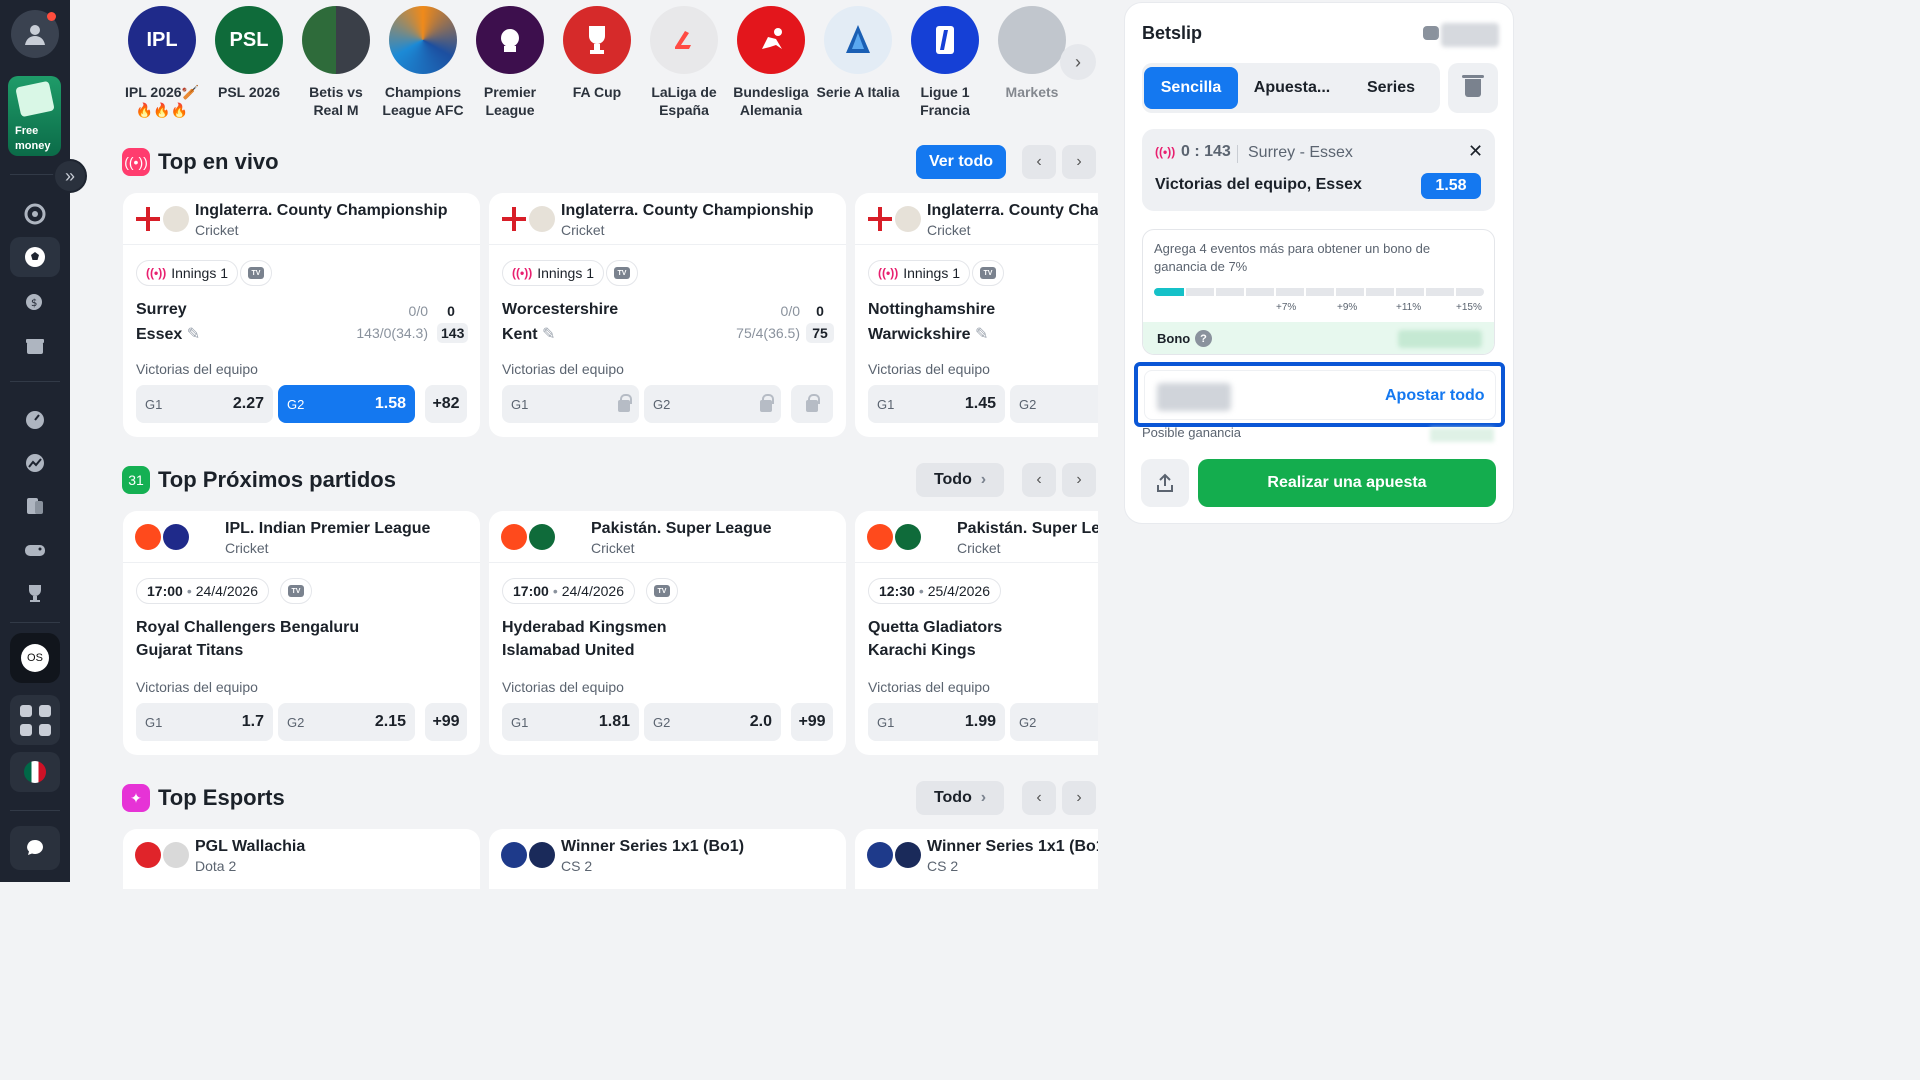 The width and height of the screenshot is (1920, 1080). I want to click on team1-score: 0, so click(820, 311).